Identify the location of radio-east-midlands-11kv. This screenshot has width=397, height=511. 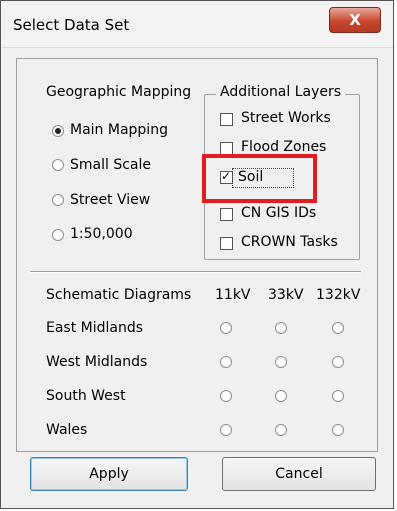
(226, 328).